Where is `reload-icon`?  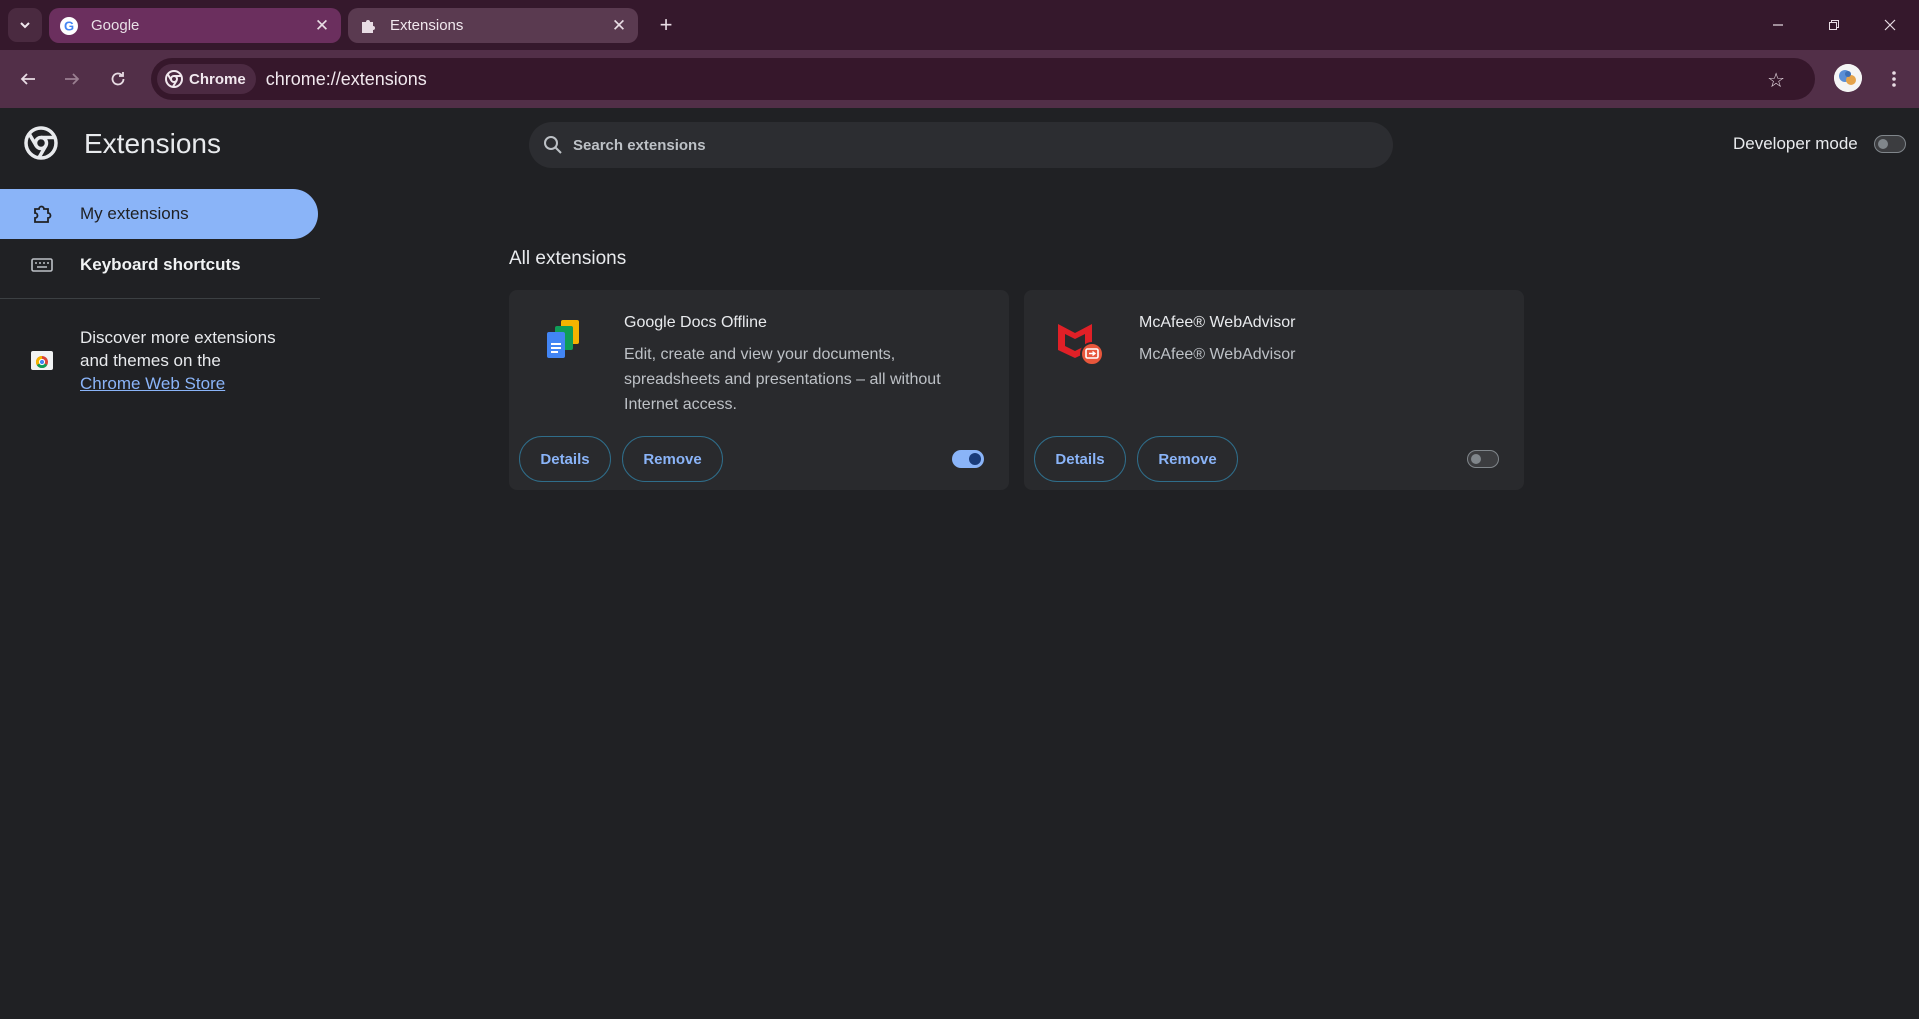 reload-icon is located at coordinates (118, 79).